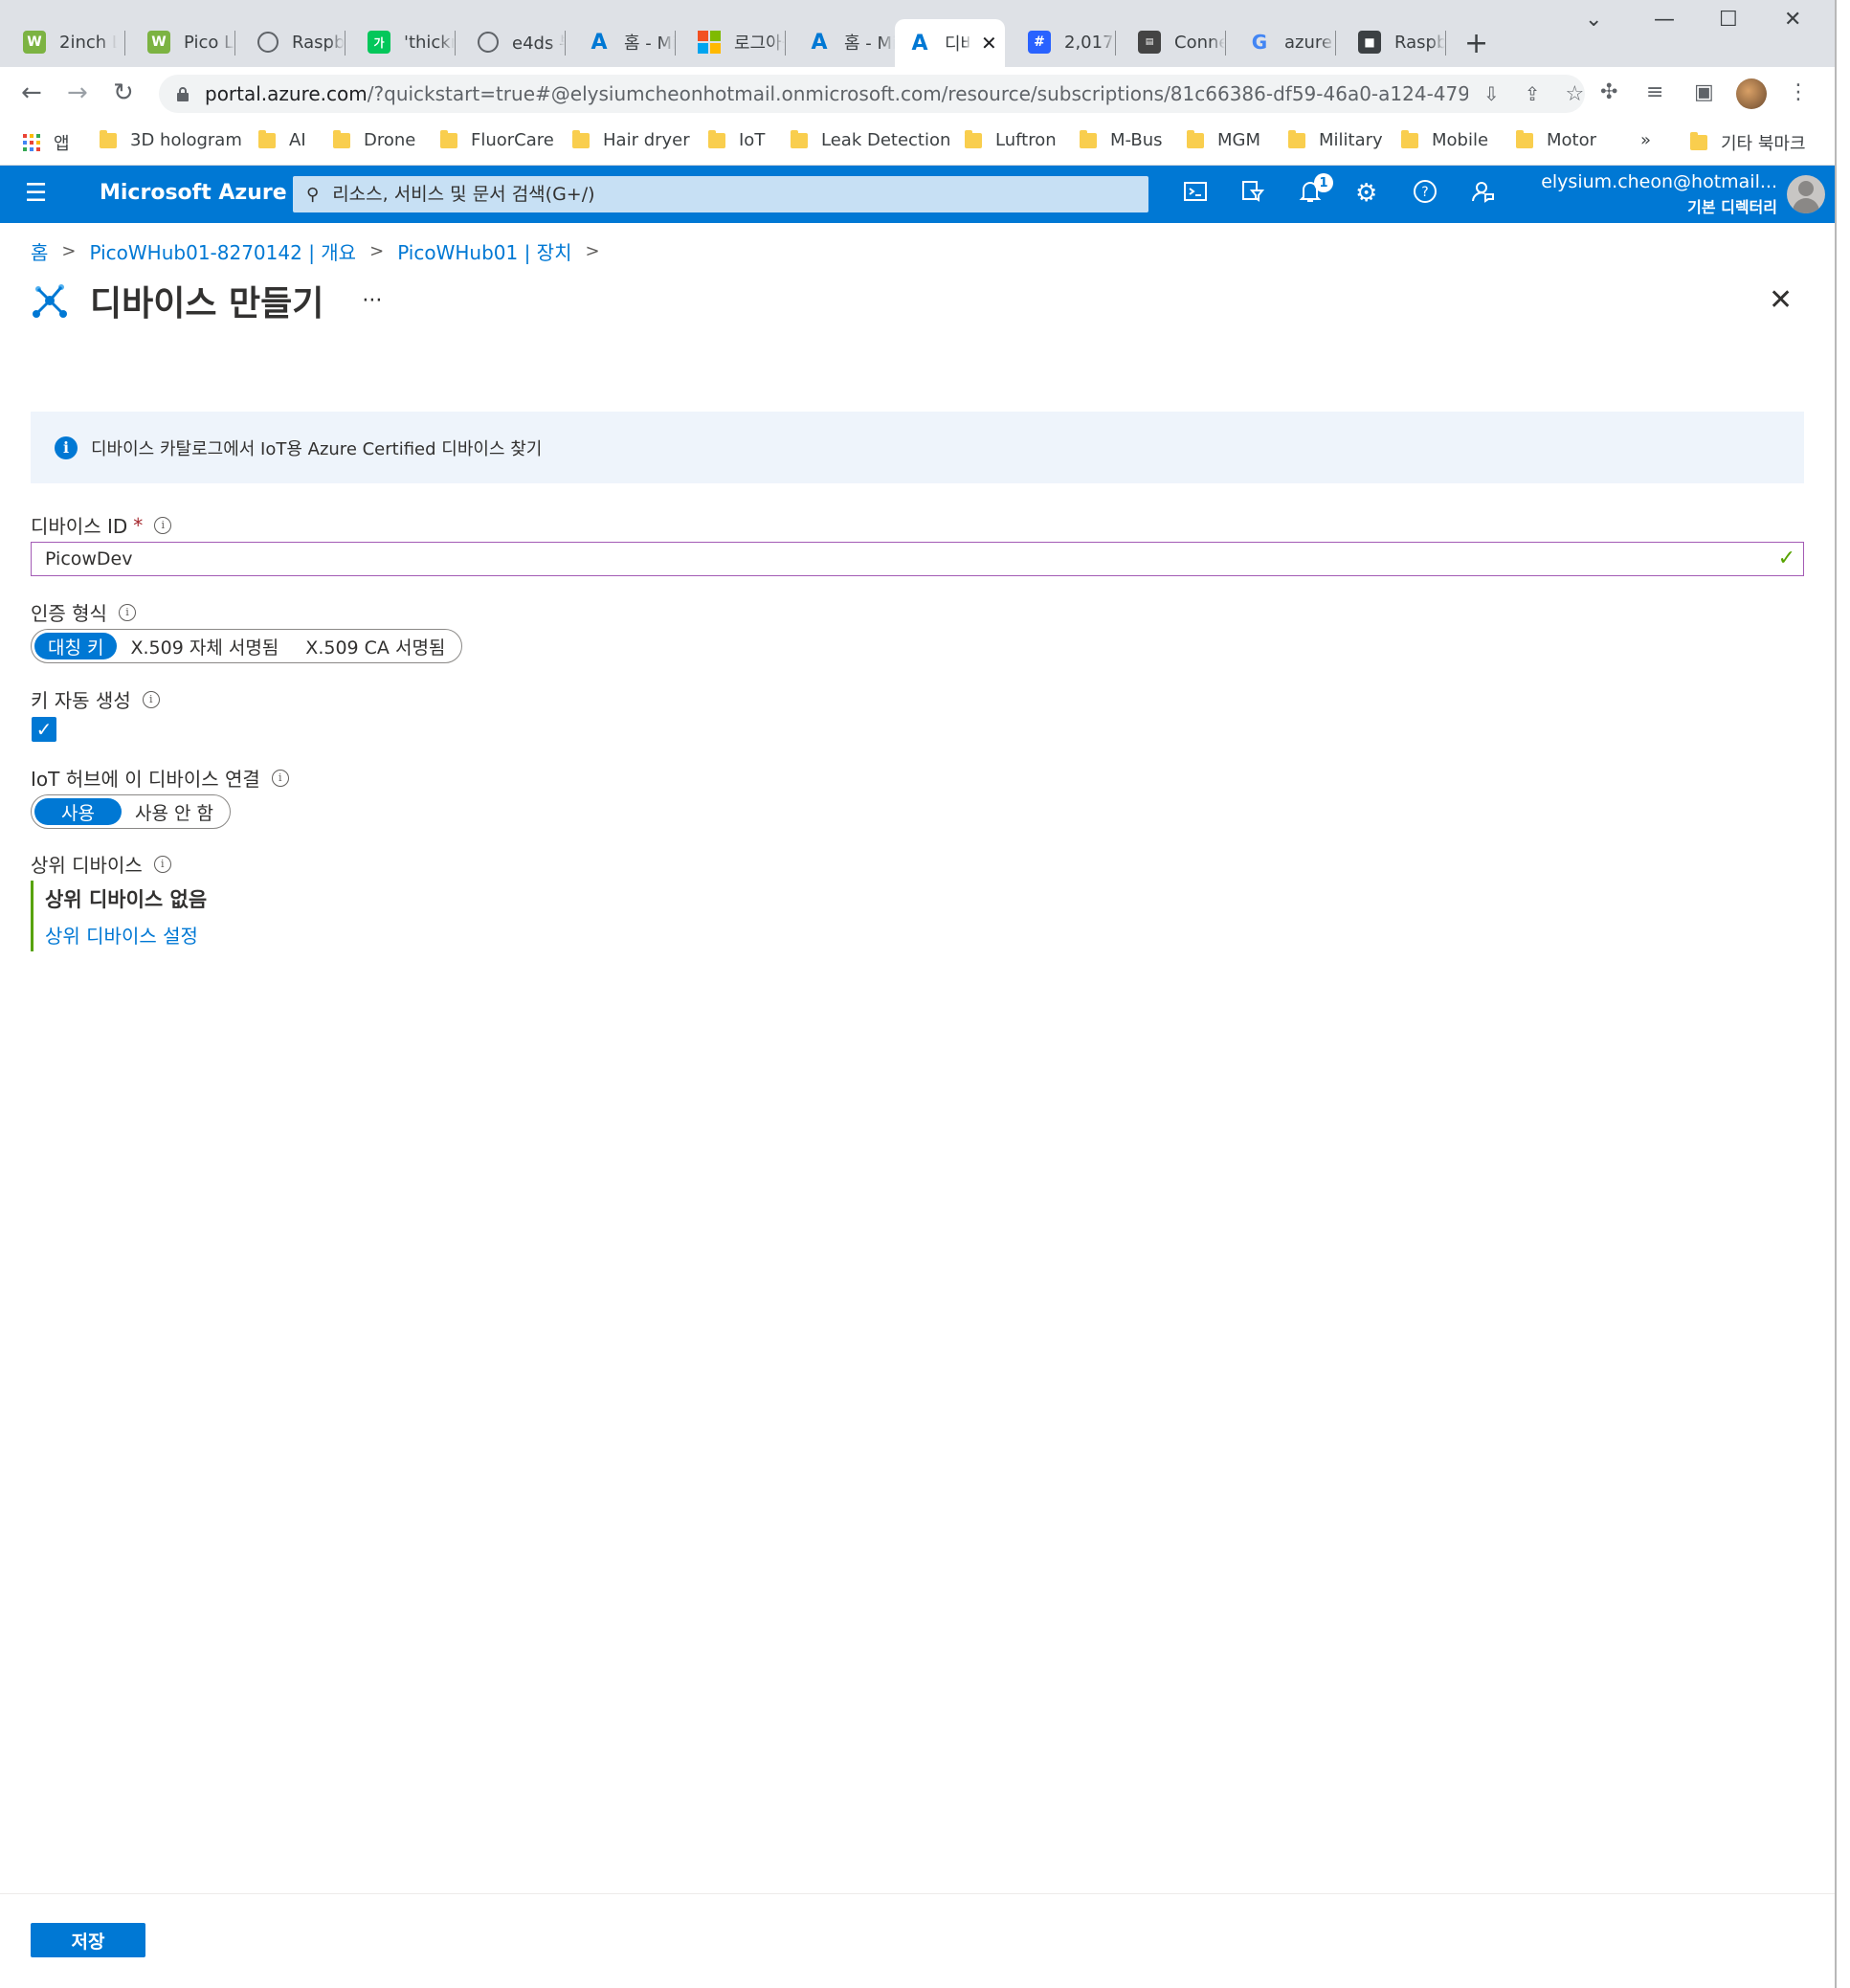  Describe the element at coordinates (313, 195) in the screenshot. I see `search-icon: ⚲` at that location.